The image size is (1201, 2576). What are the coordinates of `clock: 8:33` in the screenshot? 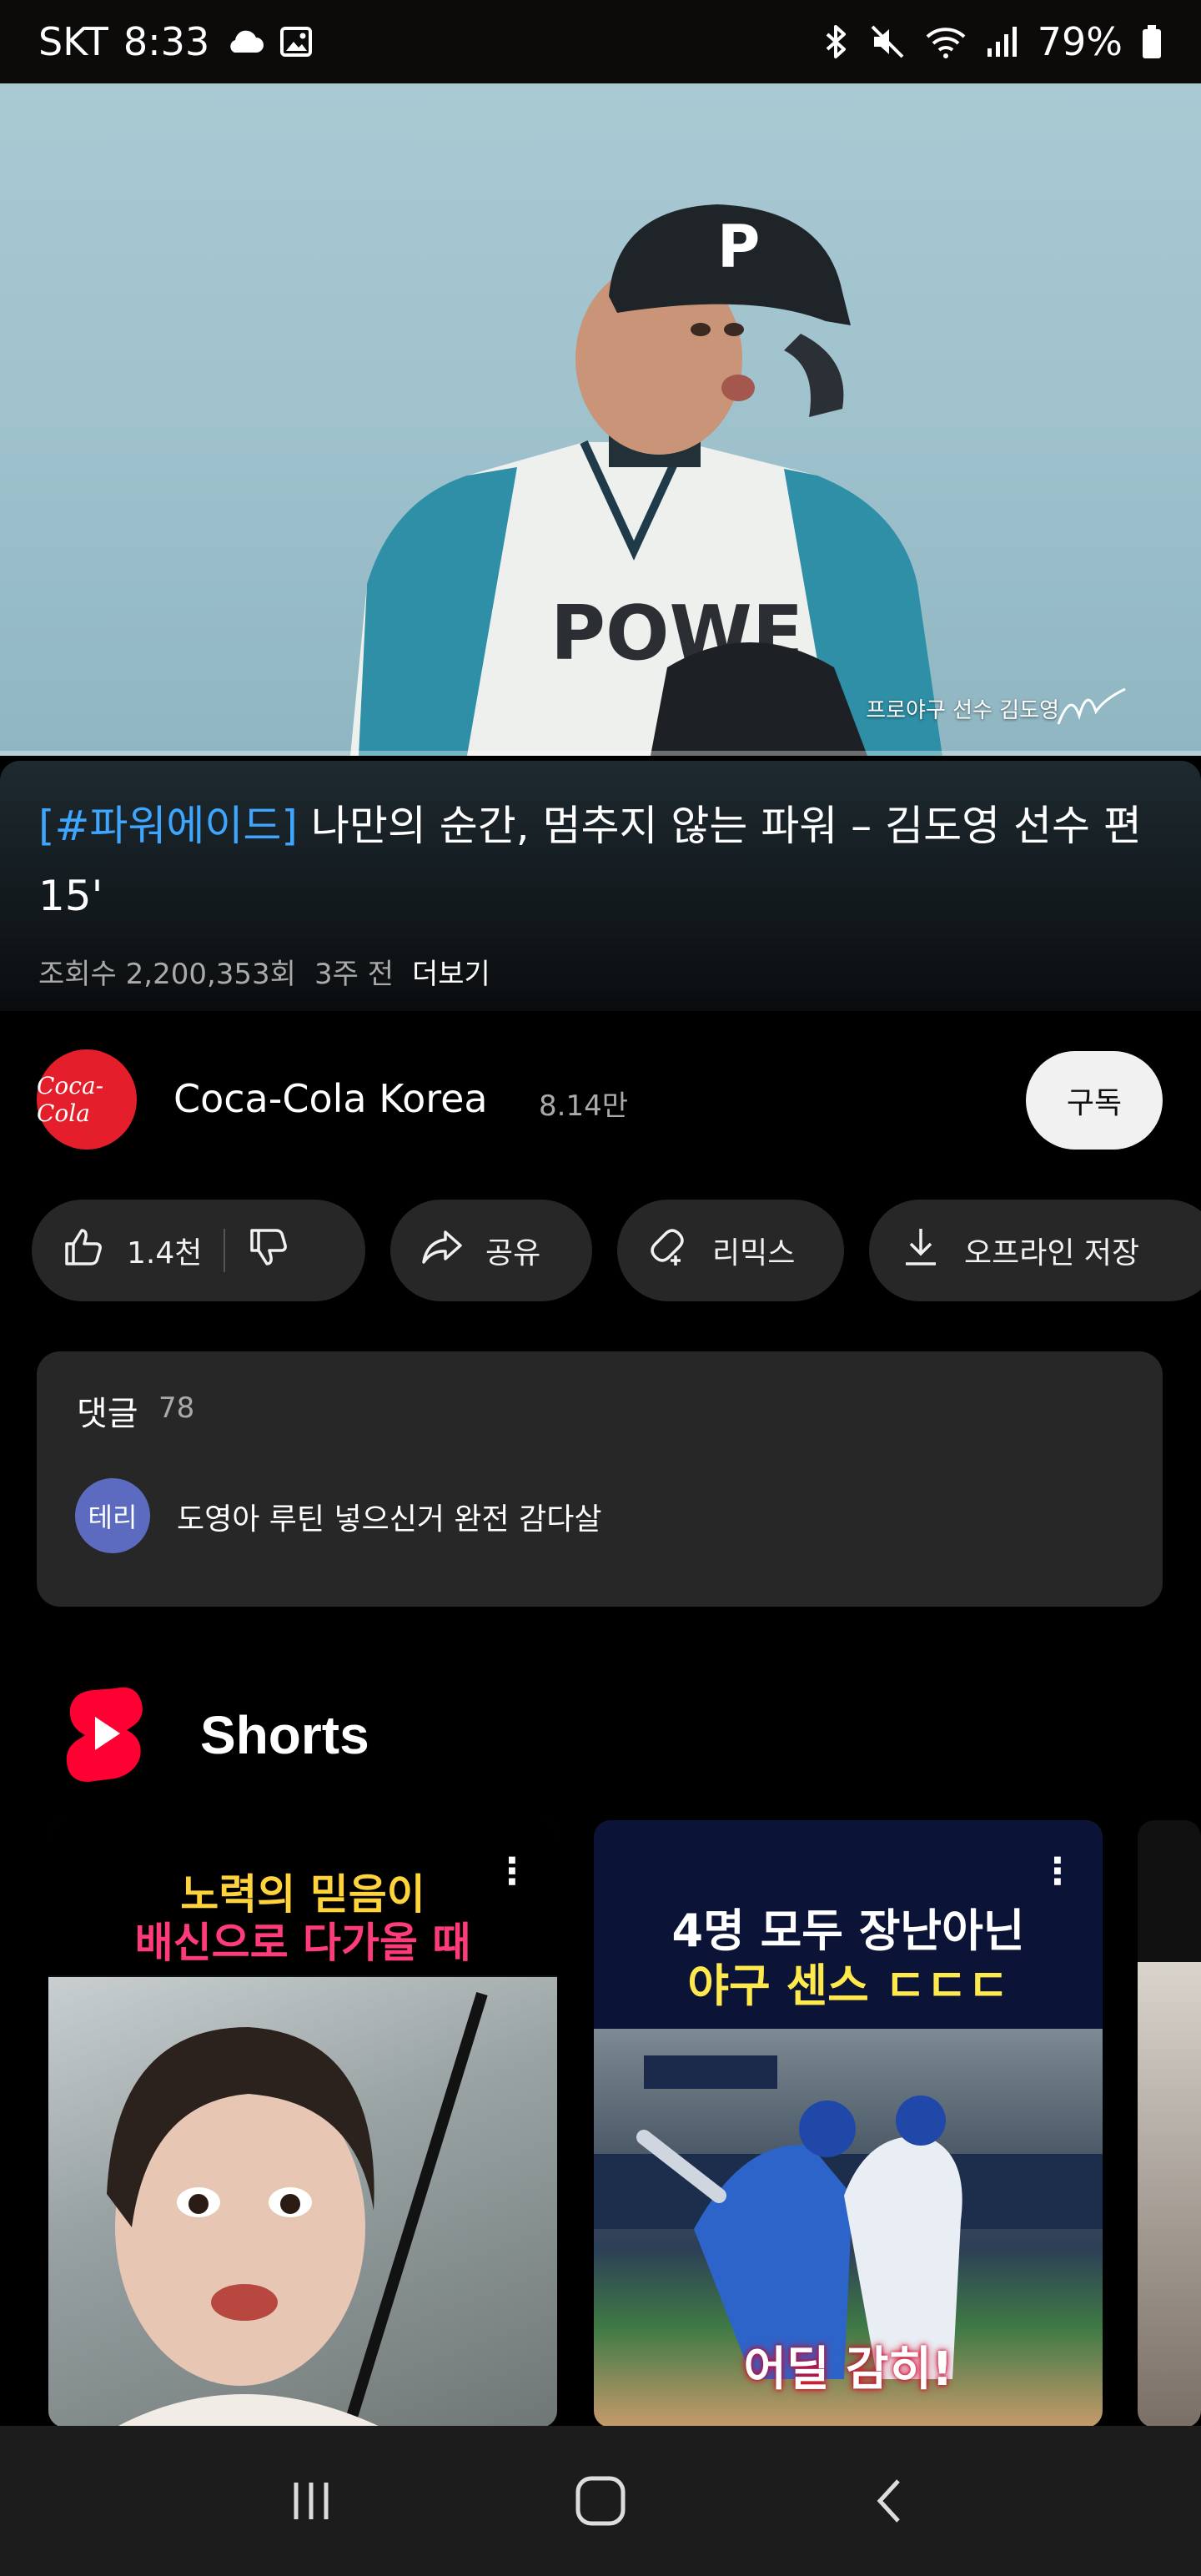 It's located at (166, 41).